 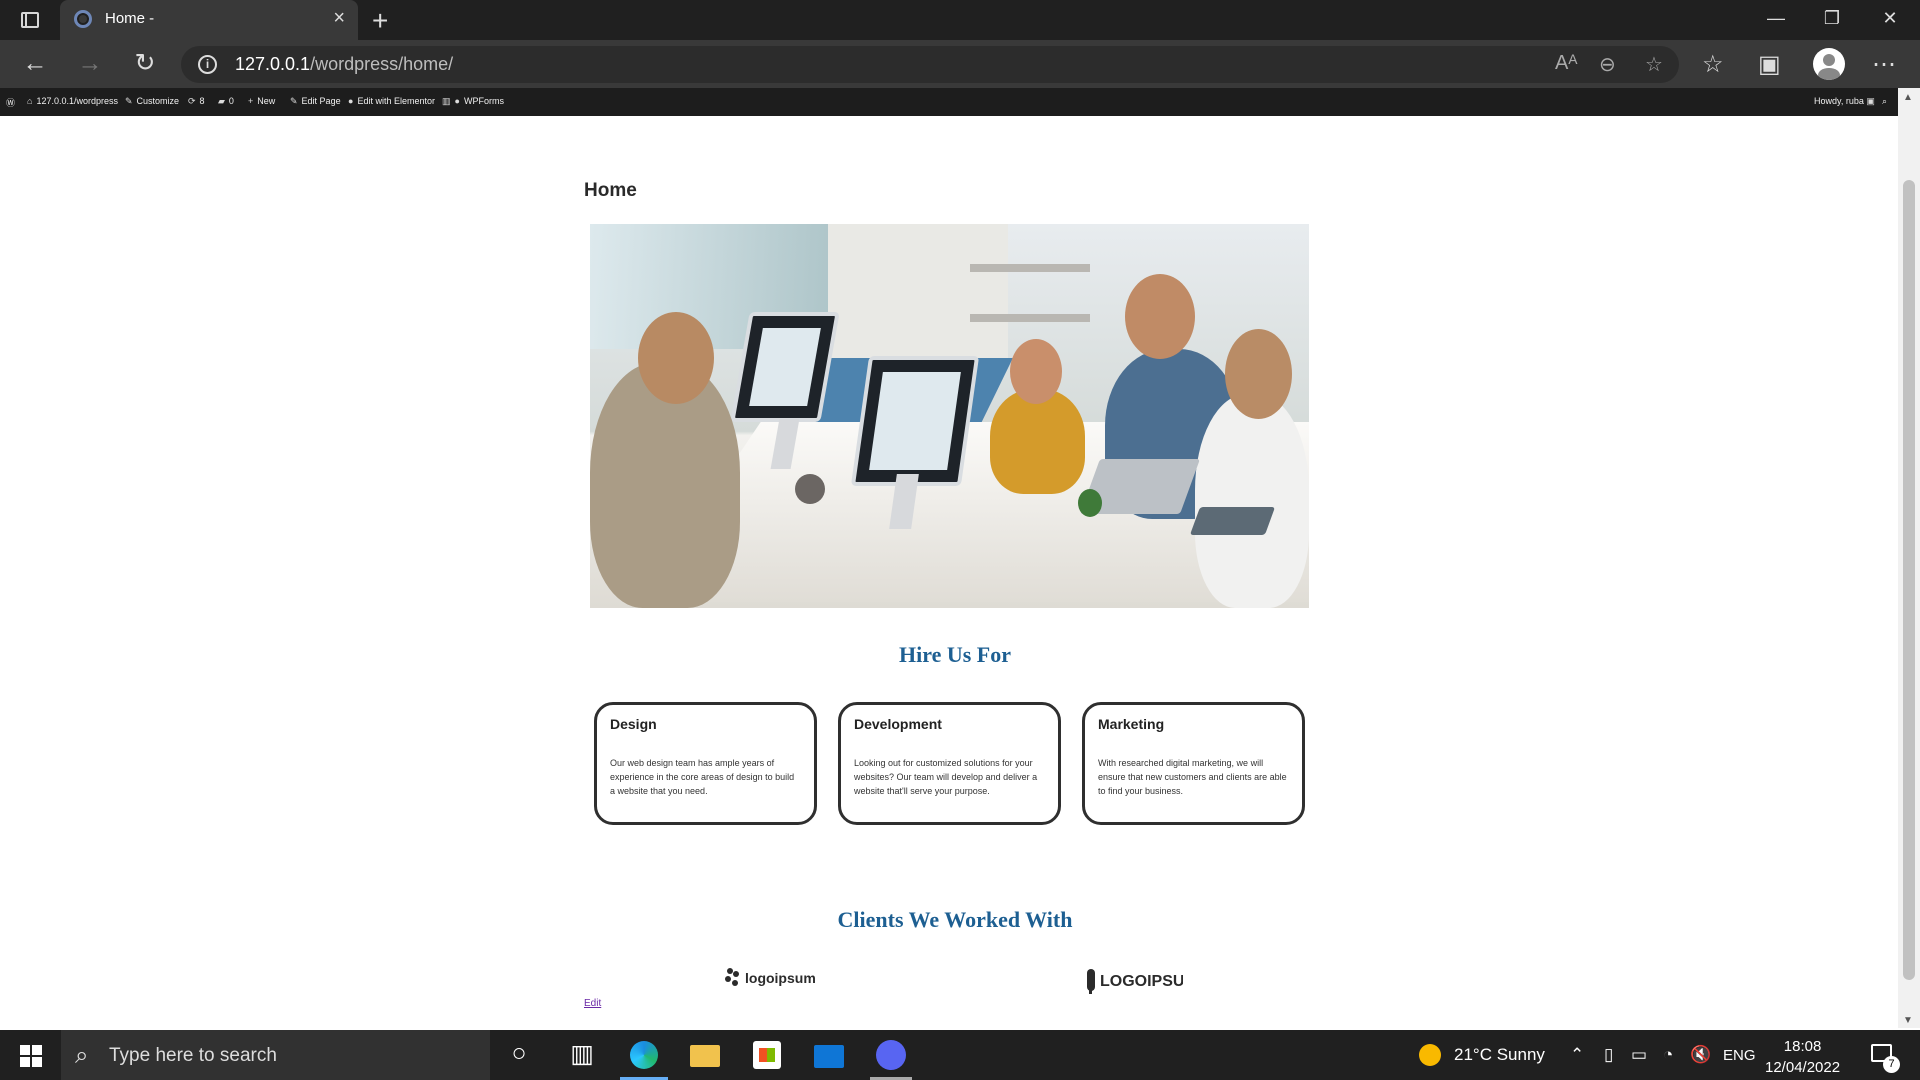 I want to click on cortana-icon: ○, so click(x=519, y=1054).